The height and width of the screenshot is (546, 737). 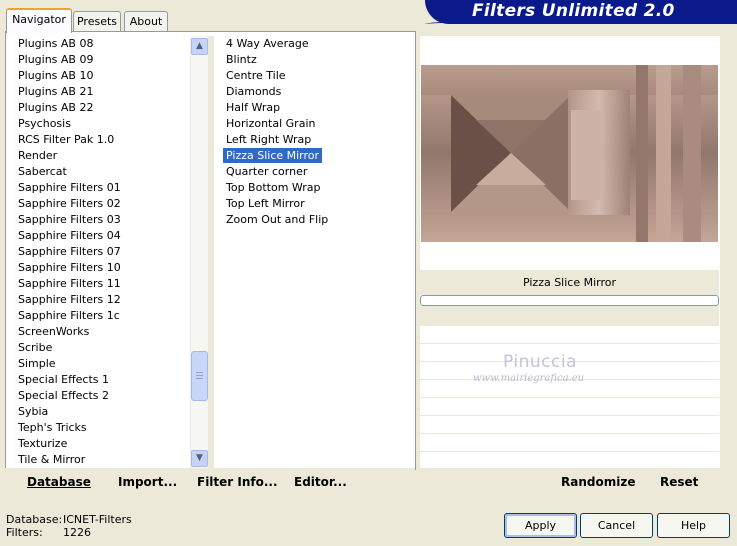 I want to click on category-item-label: Sapphire Filters 12, so click(x=69, y=299).